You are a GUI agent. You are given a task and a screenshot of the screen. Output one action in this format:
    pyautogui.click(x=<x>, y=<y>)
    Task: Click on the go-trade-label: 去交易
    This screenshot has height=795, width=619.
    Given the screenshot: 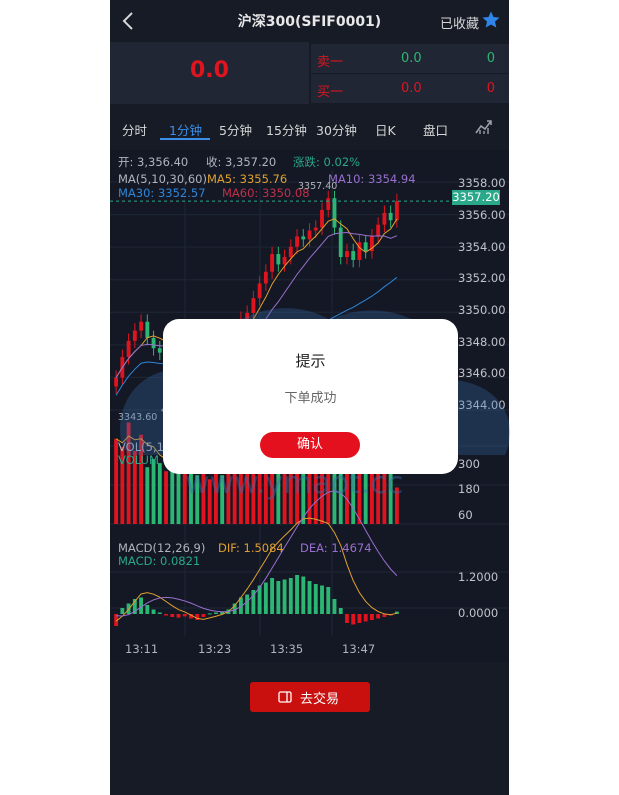 What is the action you would take?
    pyautogui.click(x=320, y=699)
    